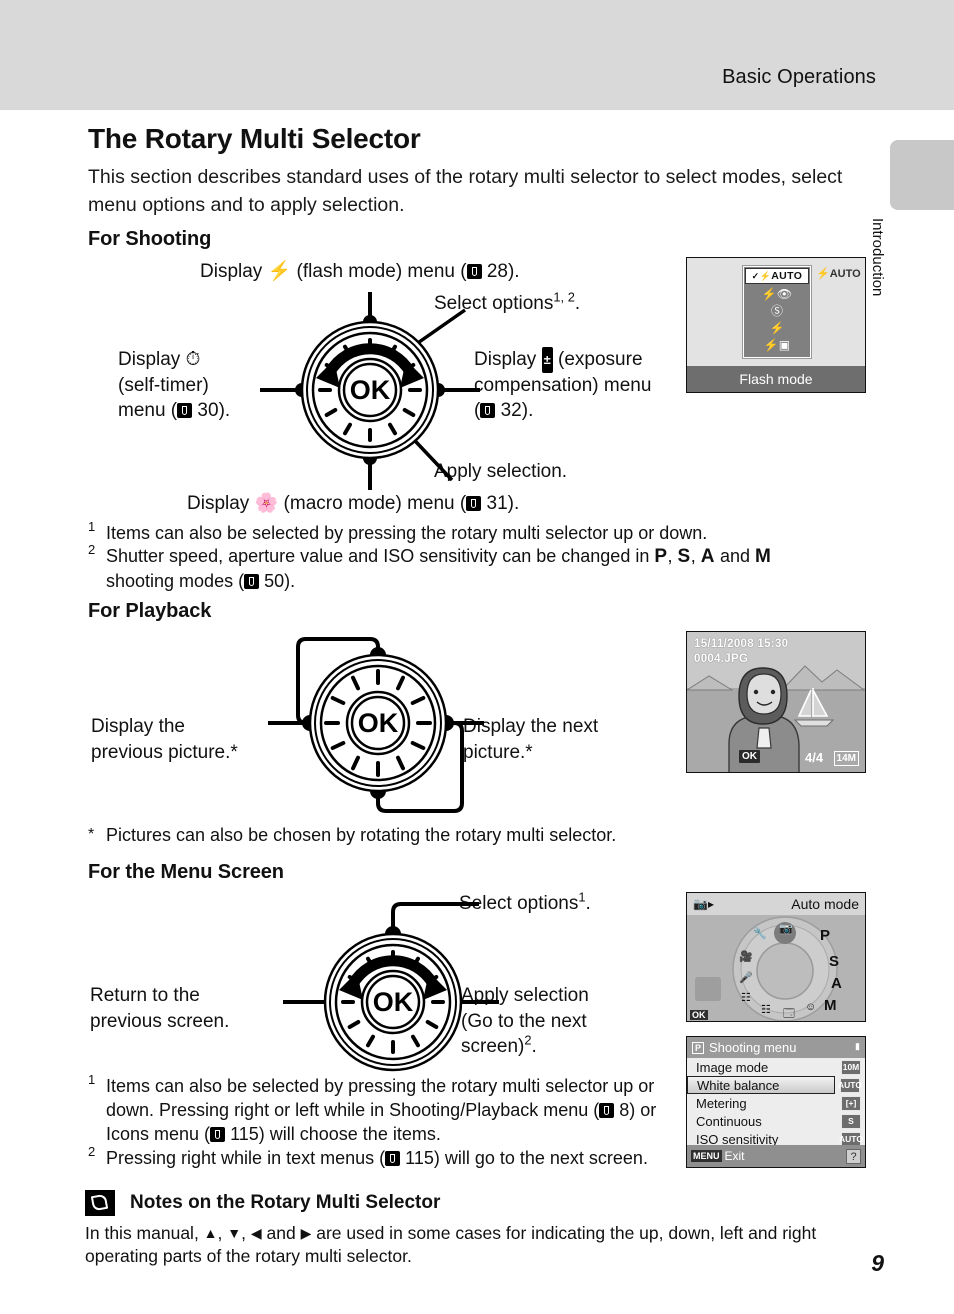  Describe the element at coordinates (218, 503) in the screenshot. I see `shooting-label-macro-pre: Display` at that location.